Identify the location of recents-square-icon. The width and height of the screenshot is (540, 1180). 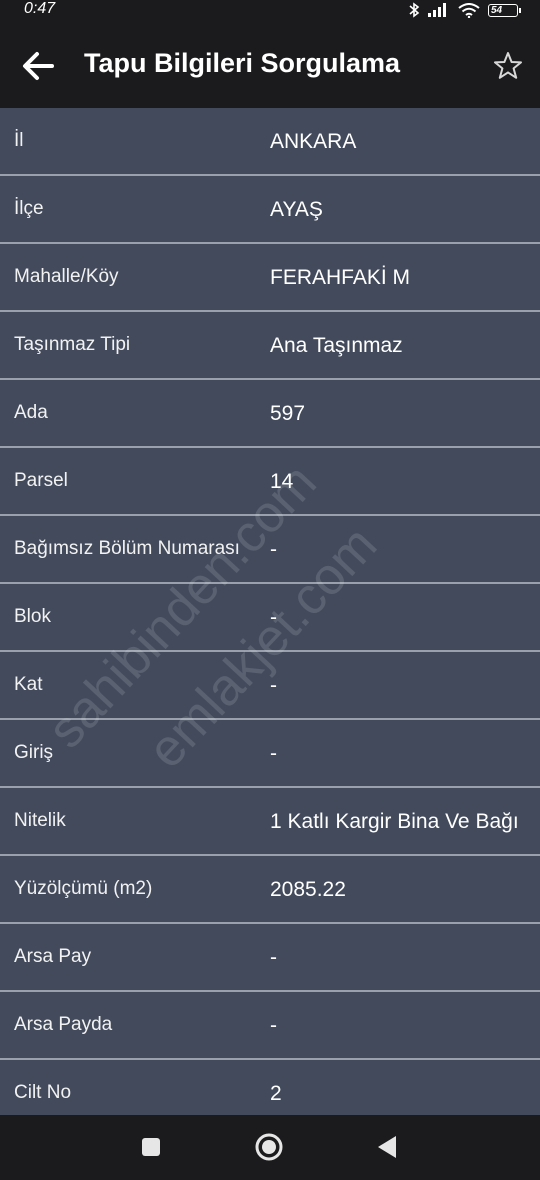
(151, 1147).